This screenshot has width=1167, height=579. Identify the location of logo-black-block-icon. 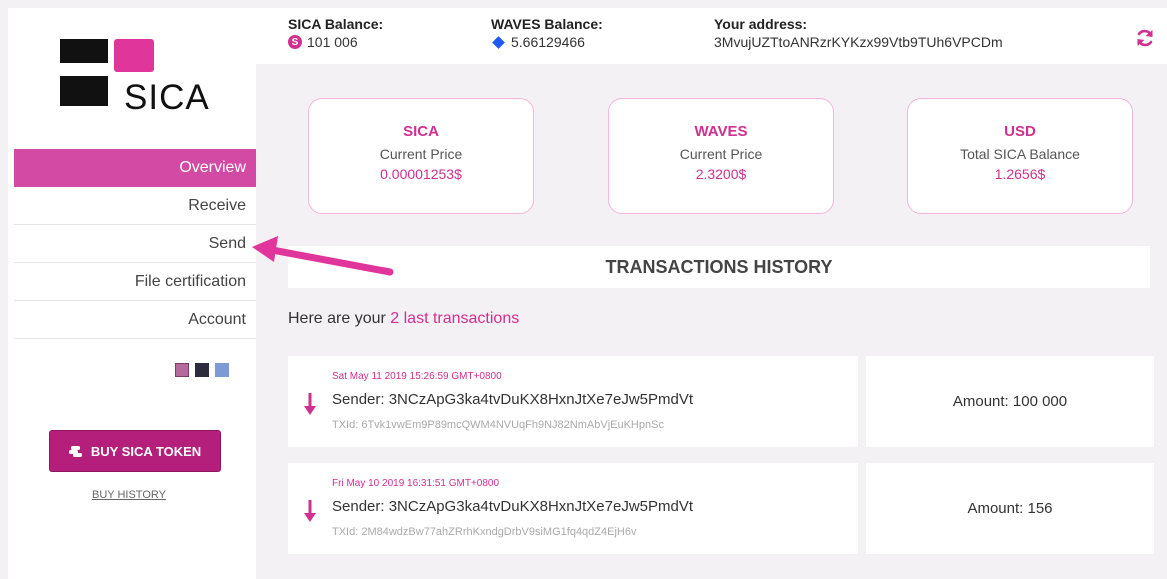
(84, 91).